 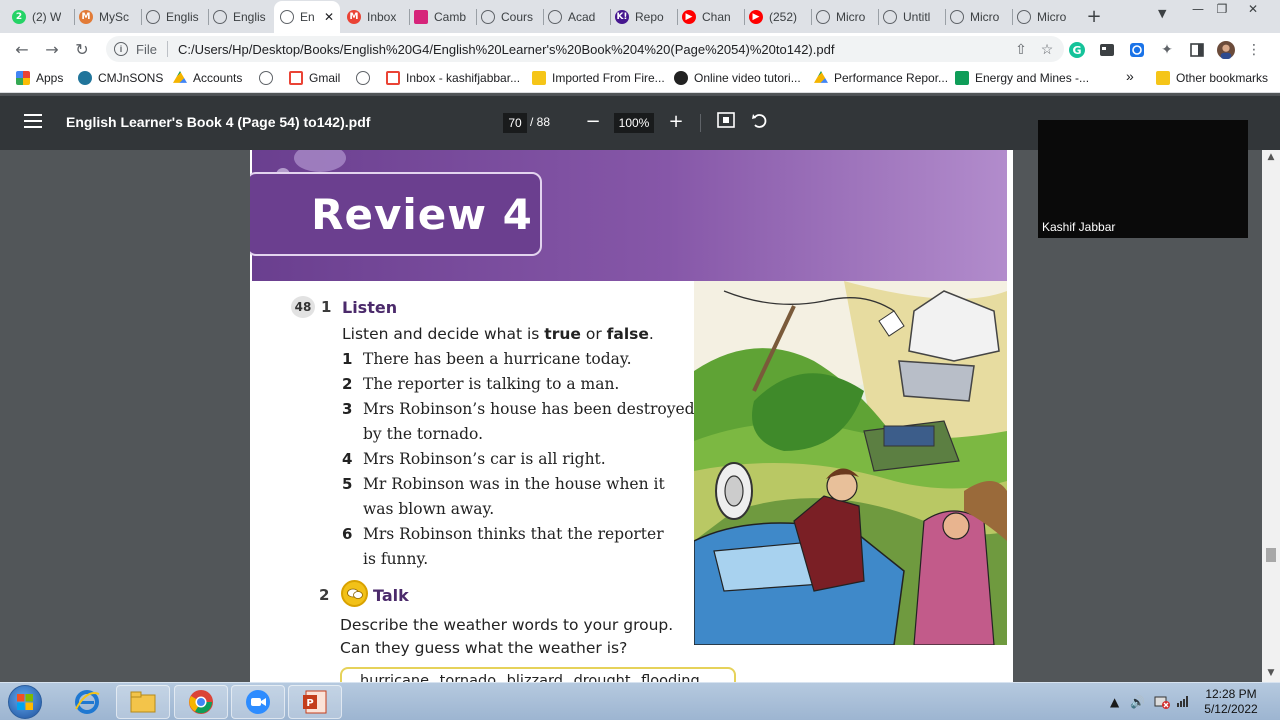 I want to click on tab-12: Micro, so click(x=843, y=16).